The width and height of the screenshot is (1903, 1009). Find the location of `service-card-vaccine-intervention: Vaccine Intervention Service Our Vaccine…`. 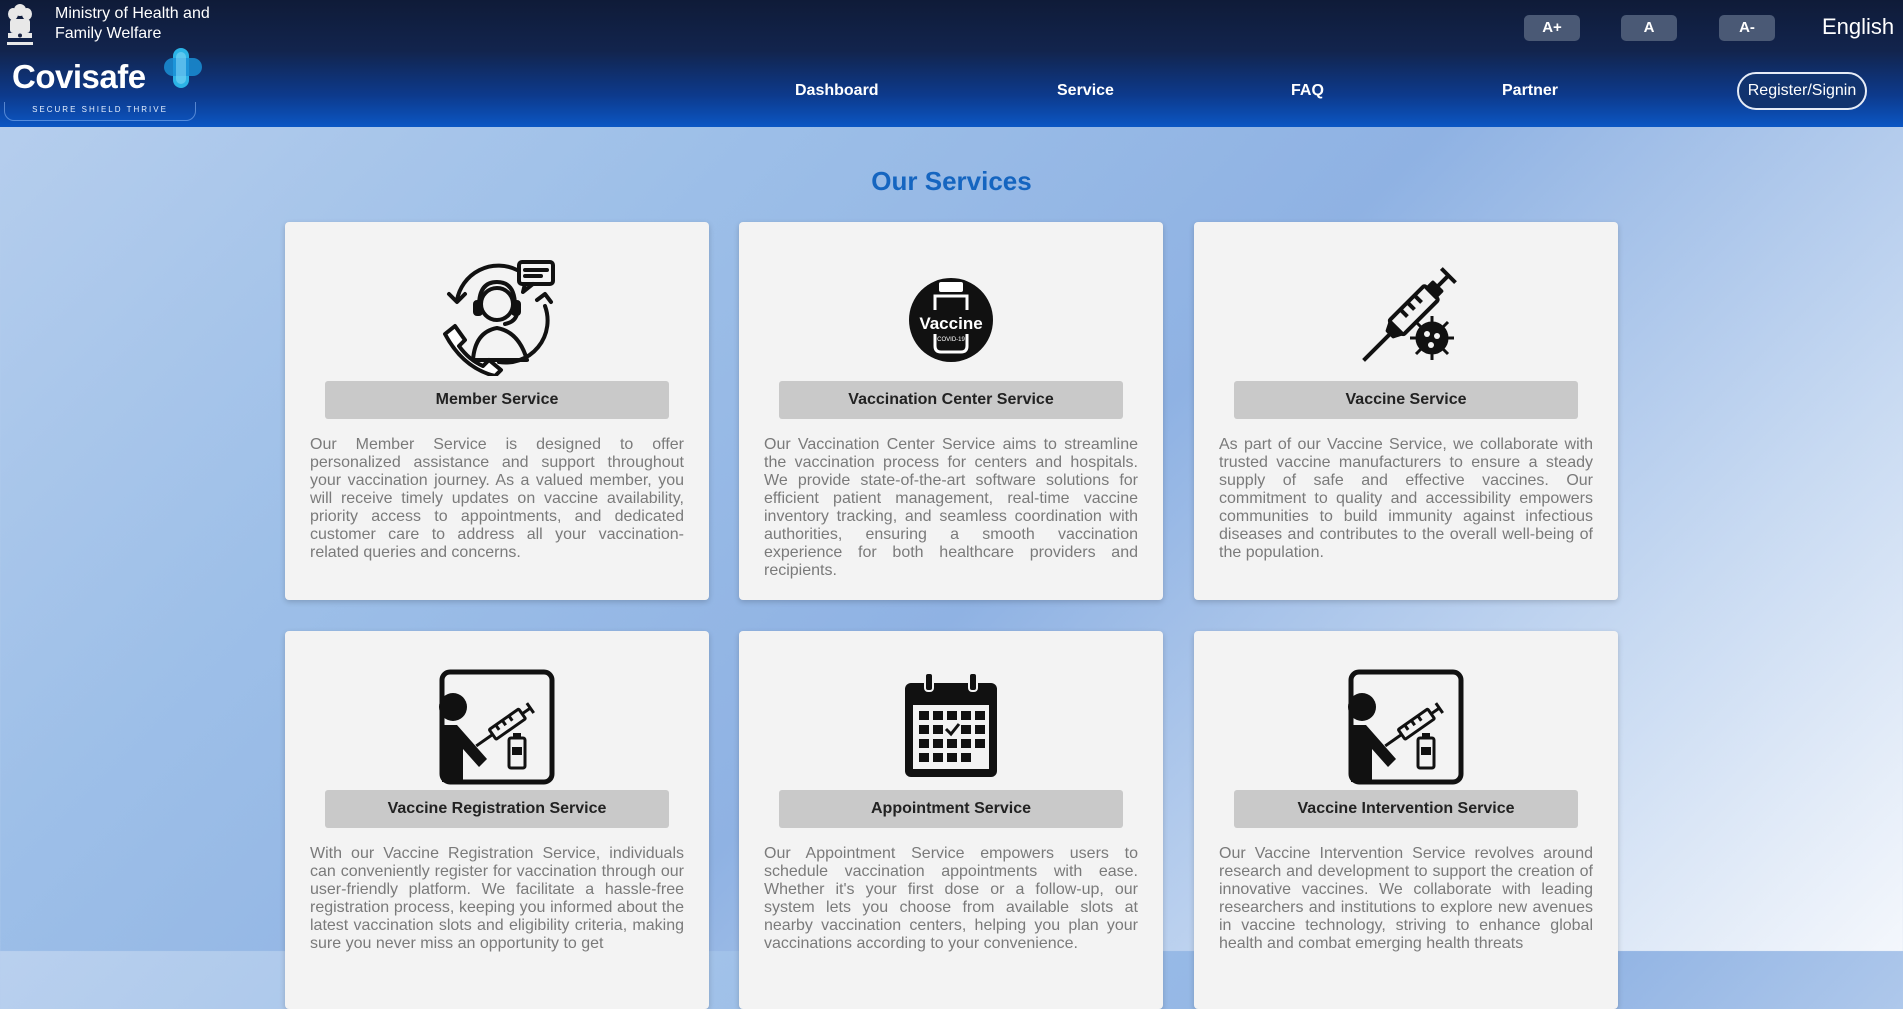

service-card-vaccine-intervention: Vaccine Intervention Service Our Vaccine… is located at coordinates (1406, 820).